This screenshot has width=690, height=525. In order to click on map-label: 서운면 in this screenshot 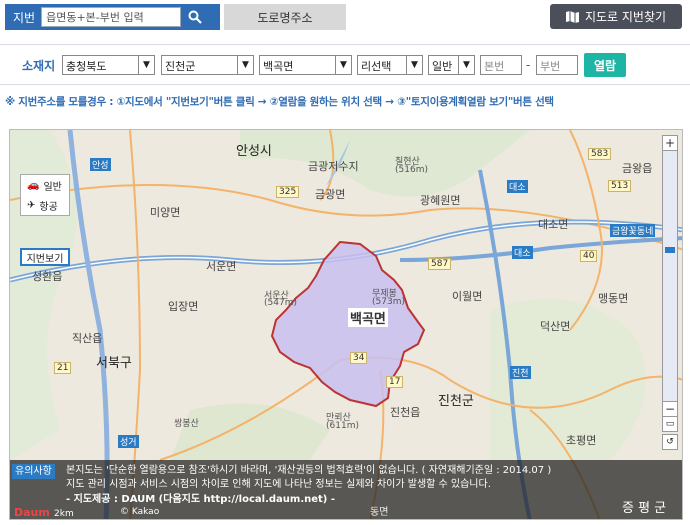, I will do `click(221, 266)`.